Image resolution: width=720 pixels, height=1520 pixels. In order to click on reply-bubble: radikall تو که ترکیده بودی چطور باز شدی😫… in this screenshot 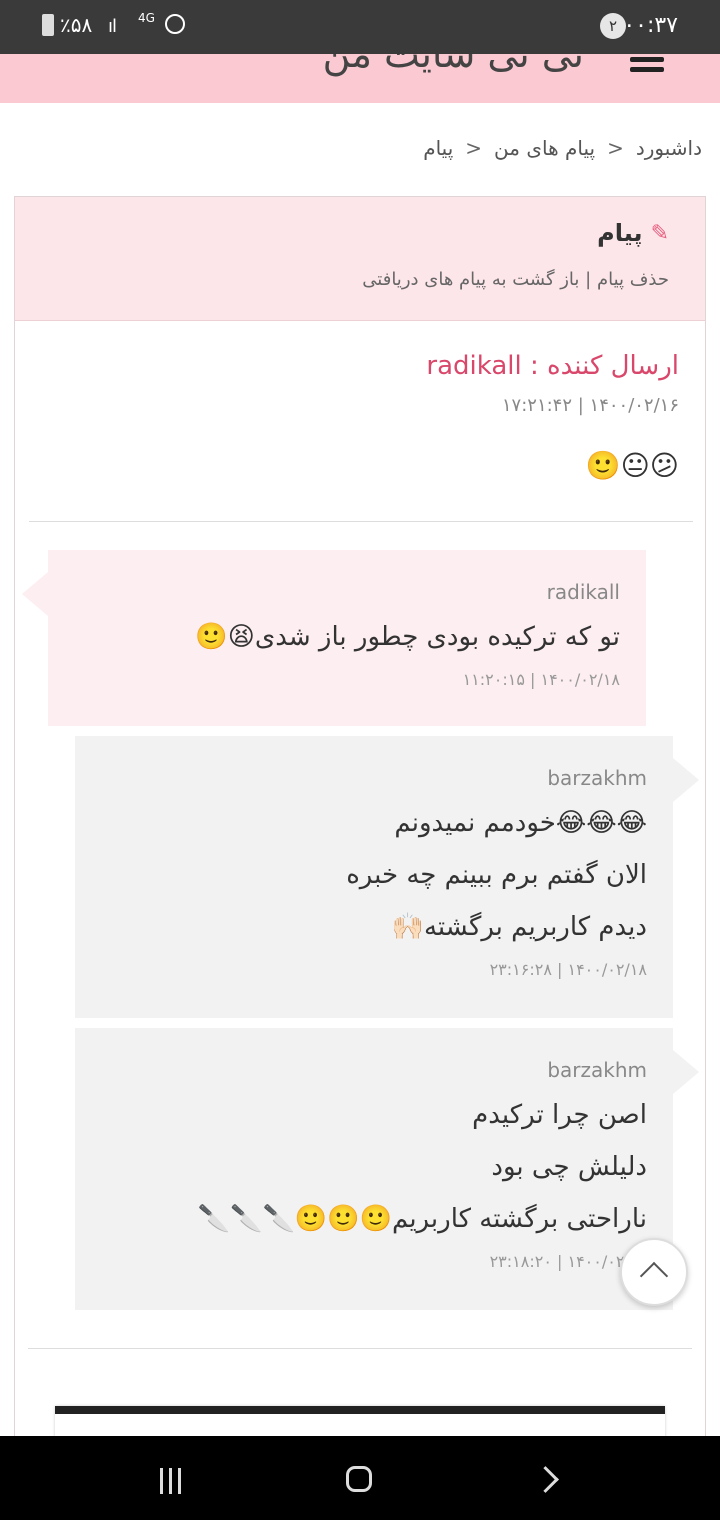, I will do `click(334, 638)`.